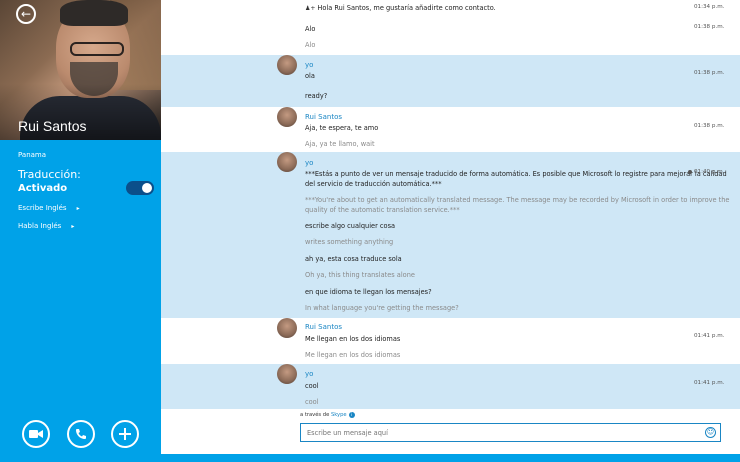  Describe the element at coordinates (450, 81) in the screenshot. I see `message-group: yo ola 01:38 p.m. ready?` at that location.